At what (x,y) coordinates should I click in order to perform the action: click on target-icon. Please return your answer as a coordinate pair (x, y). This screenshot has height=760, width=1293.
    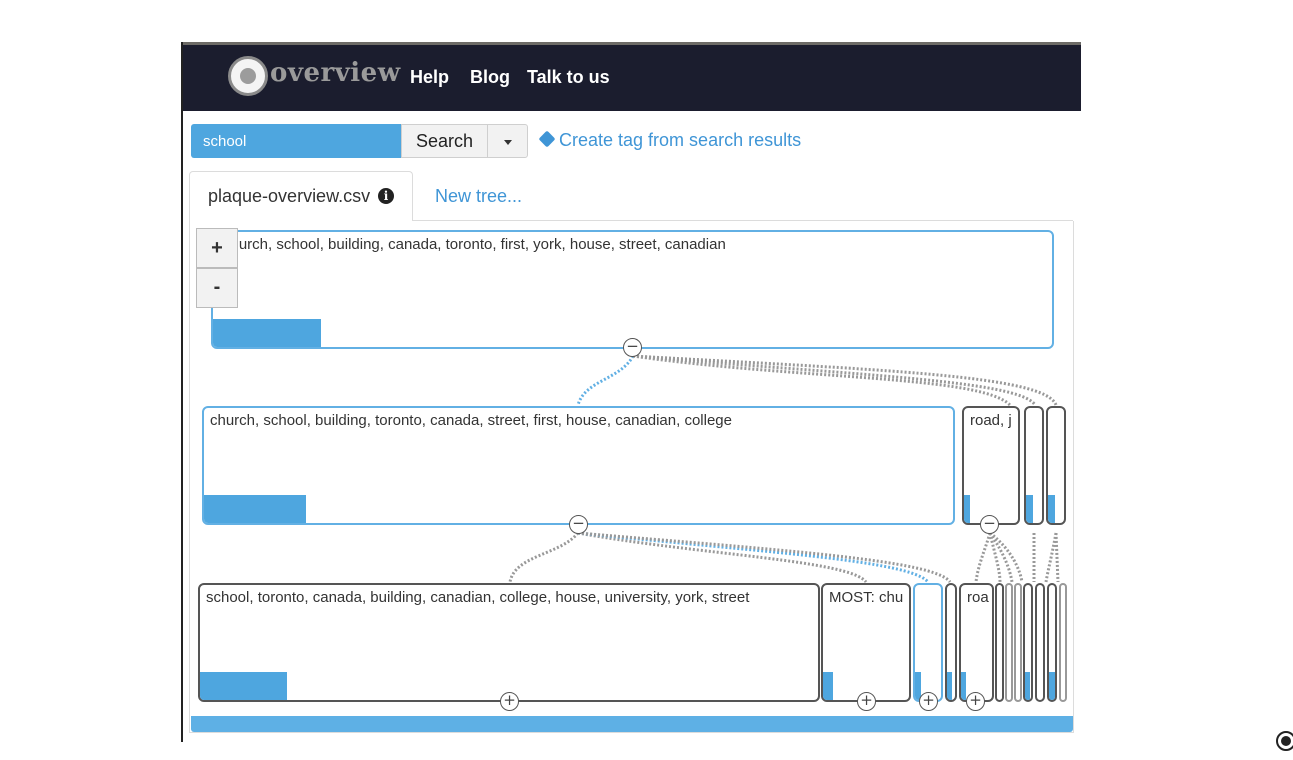
    Looking at the image, I should click on (1284, 741).